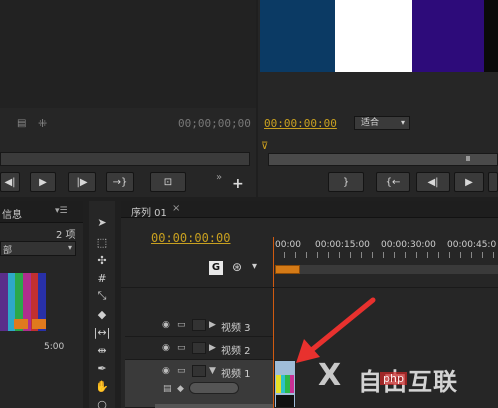 This screenshot has height=408, width=498. I want to click on clip-duration: 5:00, so click(54, 347).